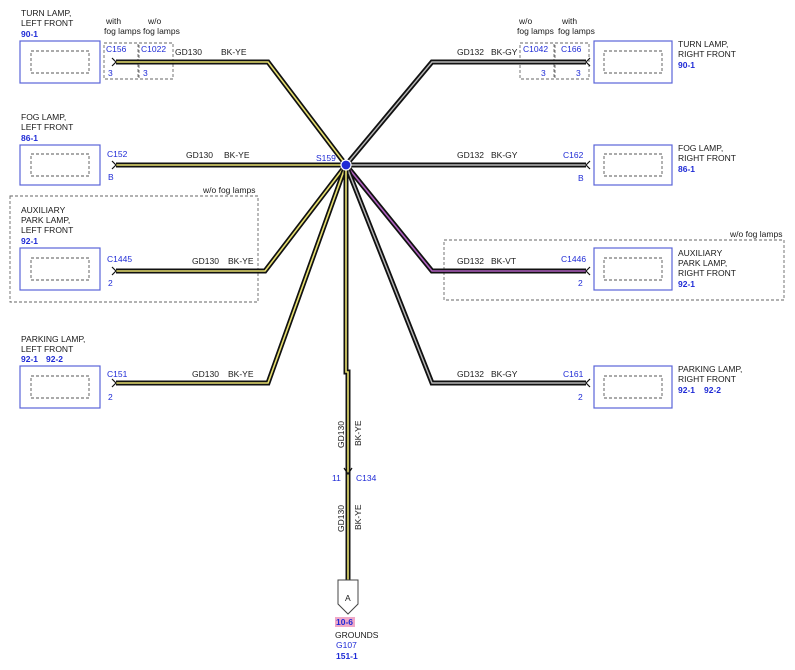 Image resolution: width=795 pixels, height=670 pixels. What do you see at coordinates (664, 61) in the screenshot?
I see `component-turn-lamp-rf: TURN LAMP, RIGHT FRONT 90-1` at bounding box center [664, 61].